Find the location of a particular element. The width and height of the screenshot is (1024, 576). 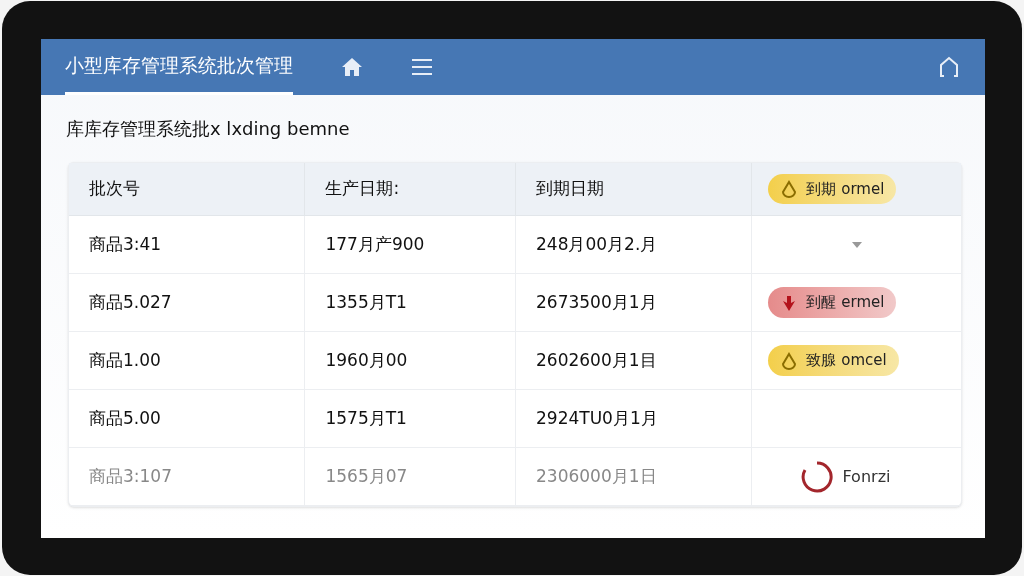

table-cell: 商品1.00 is located at coordinates (187, 360).